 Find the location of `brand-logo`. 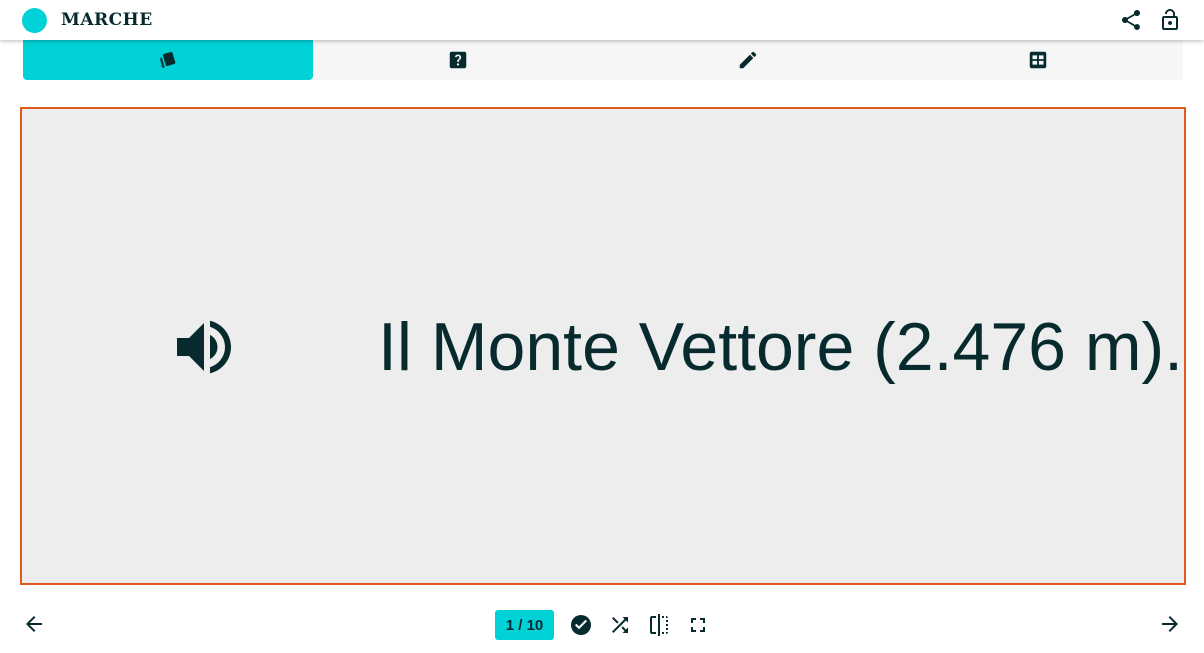

brand-logo is located at coordinates (34, 20).